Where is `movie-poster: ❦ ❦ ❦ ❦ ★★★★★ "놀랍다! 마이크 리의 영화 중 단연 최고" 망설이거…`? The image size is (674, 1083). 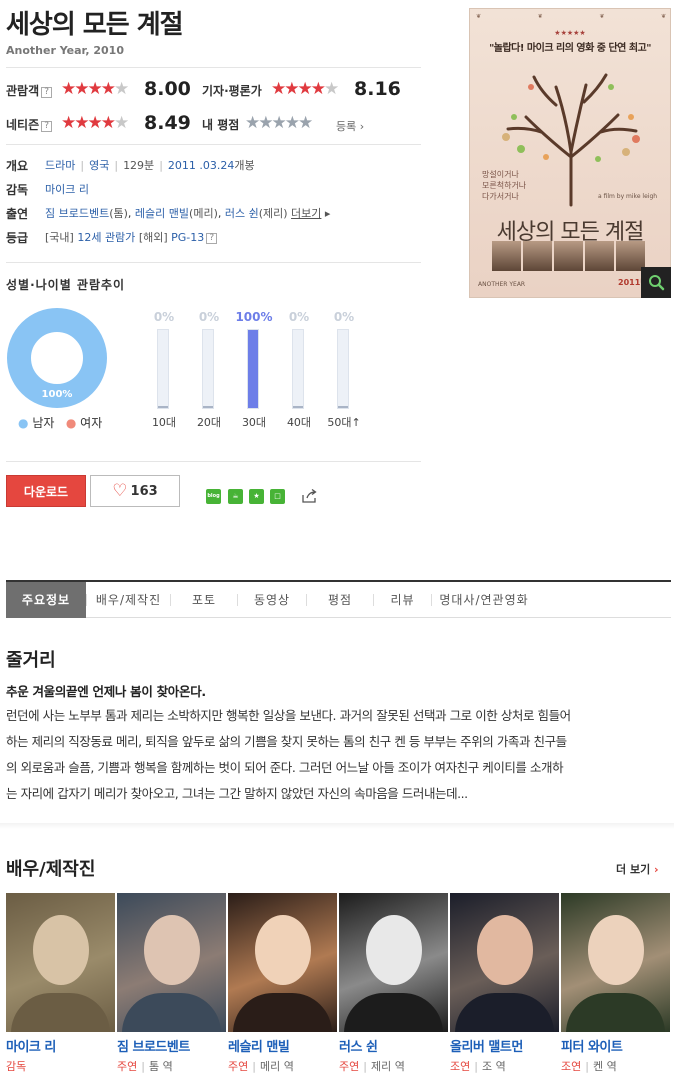
movie-poster: ❦ ❦ ❦ ❦ ★★★★★ "놀랍다! 마이크 리의 영화 중 단연 최고" 망설이거… is located at coordinates (570, 153).